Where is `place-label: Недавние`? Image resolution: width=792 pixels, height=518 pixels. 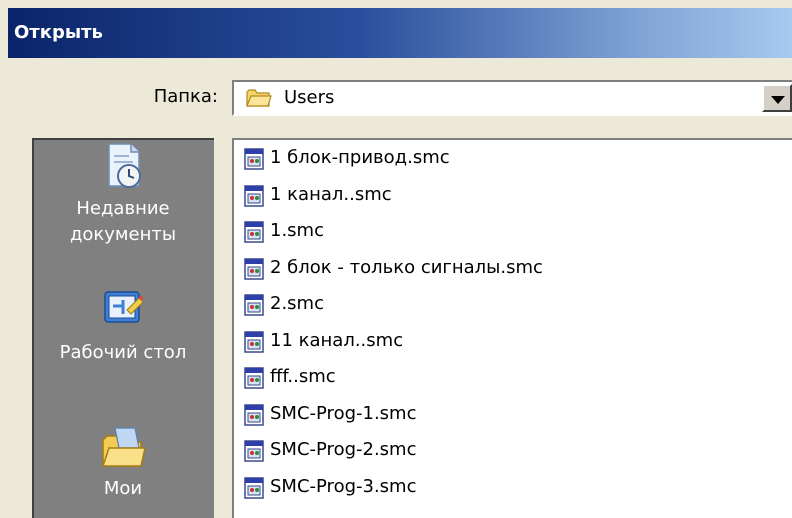 place-label: Недавние is located at coordinates (123, 208).